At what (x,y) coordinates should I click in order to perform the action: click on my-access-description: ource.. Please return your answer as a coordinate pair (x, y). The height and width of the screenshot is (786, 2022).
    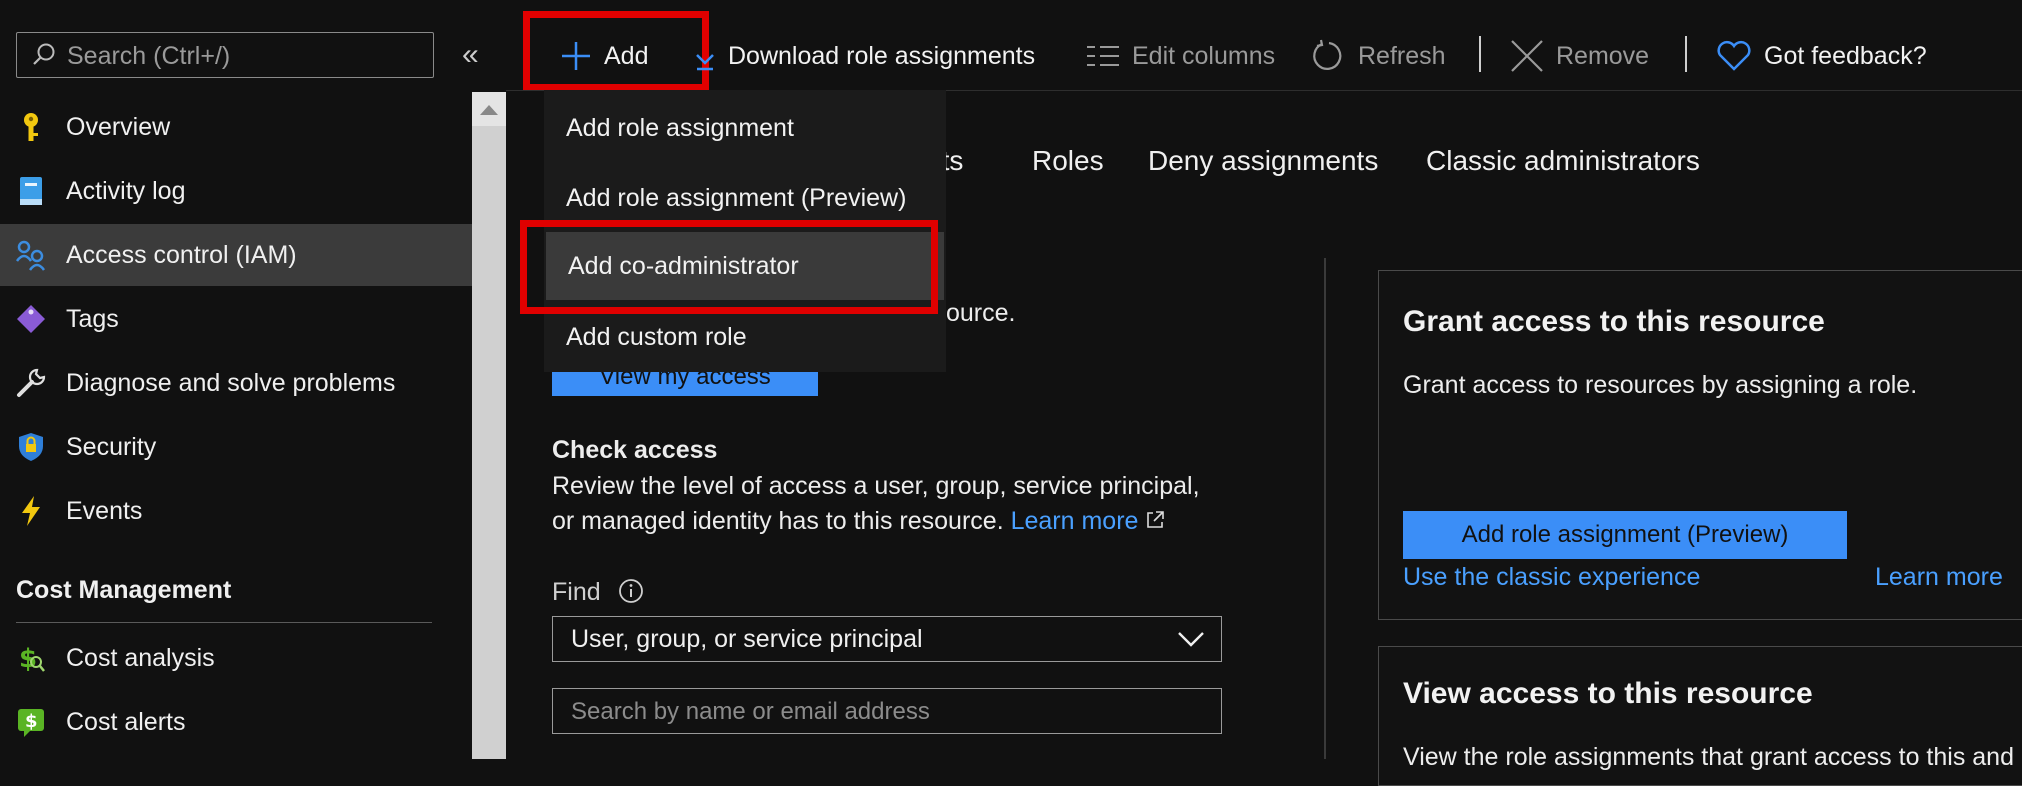
    Looking at the image, I should click on (981, 313).